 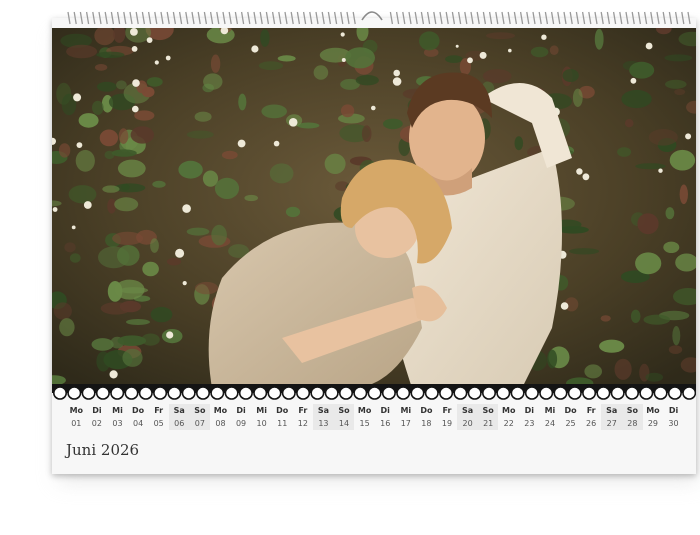 I want to click on date-number: 02, so click(x=96, y=423).